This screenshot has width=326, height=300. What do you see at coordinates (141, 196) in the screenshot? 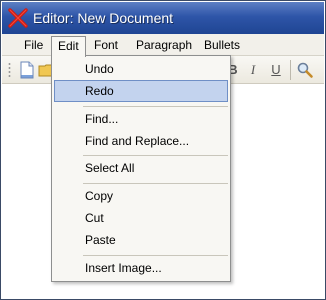
I see `menu-item-copy: Copy` at bounding box center [141, 196].